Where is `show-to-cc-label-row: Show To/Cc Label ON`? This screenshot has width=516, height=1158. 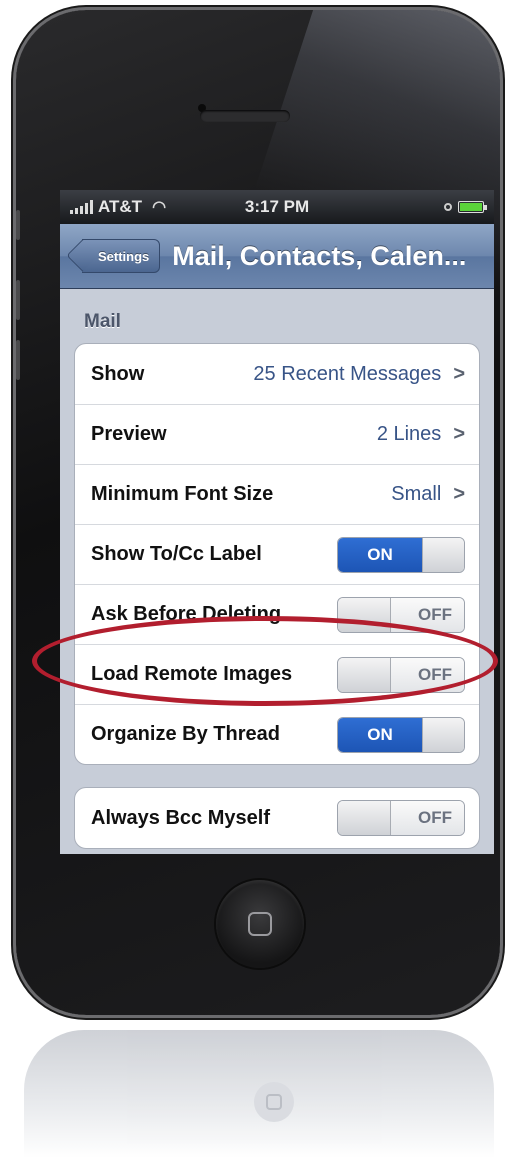
show-to-cc-label-row: Show To/Cc Label ON is located at coordinates (277, 554).